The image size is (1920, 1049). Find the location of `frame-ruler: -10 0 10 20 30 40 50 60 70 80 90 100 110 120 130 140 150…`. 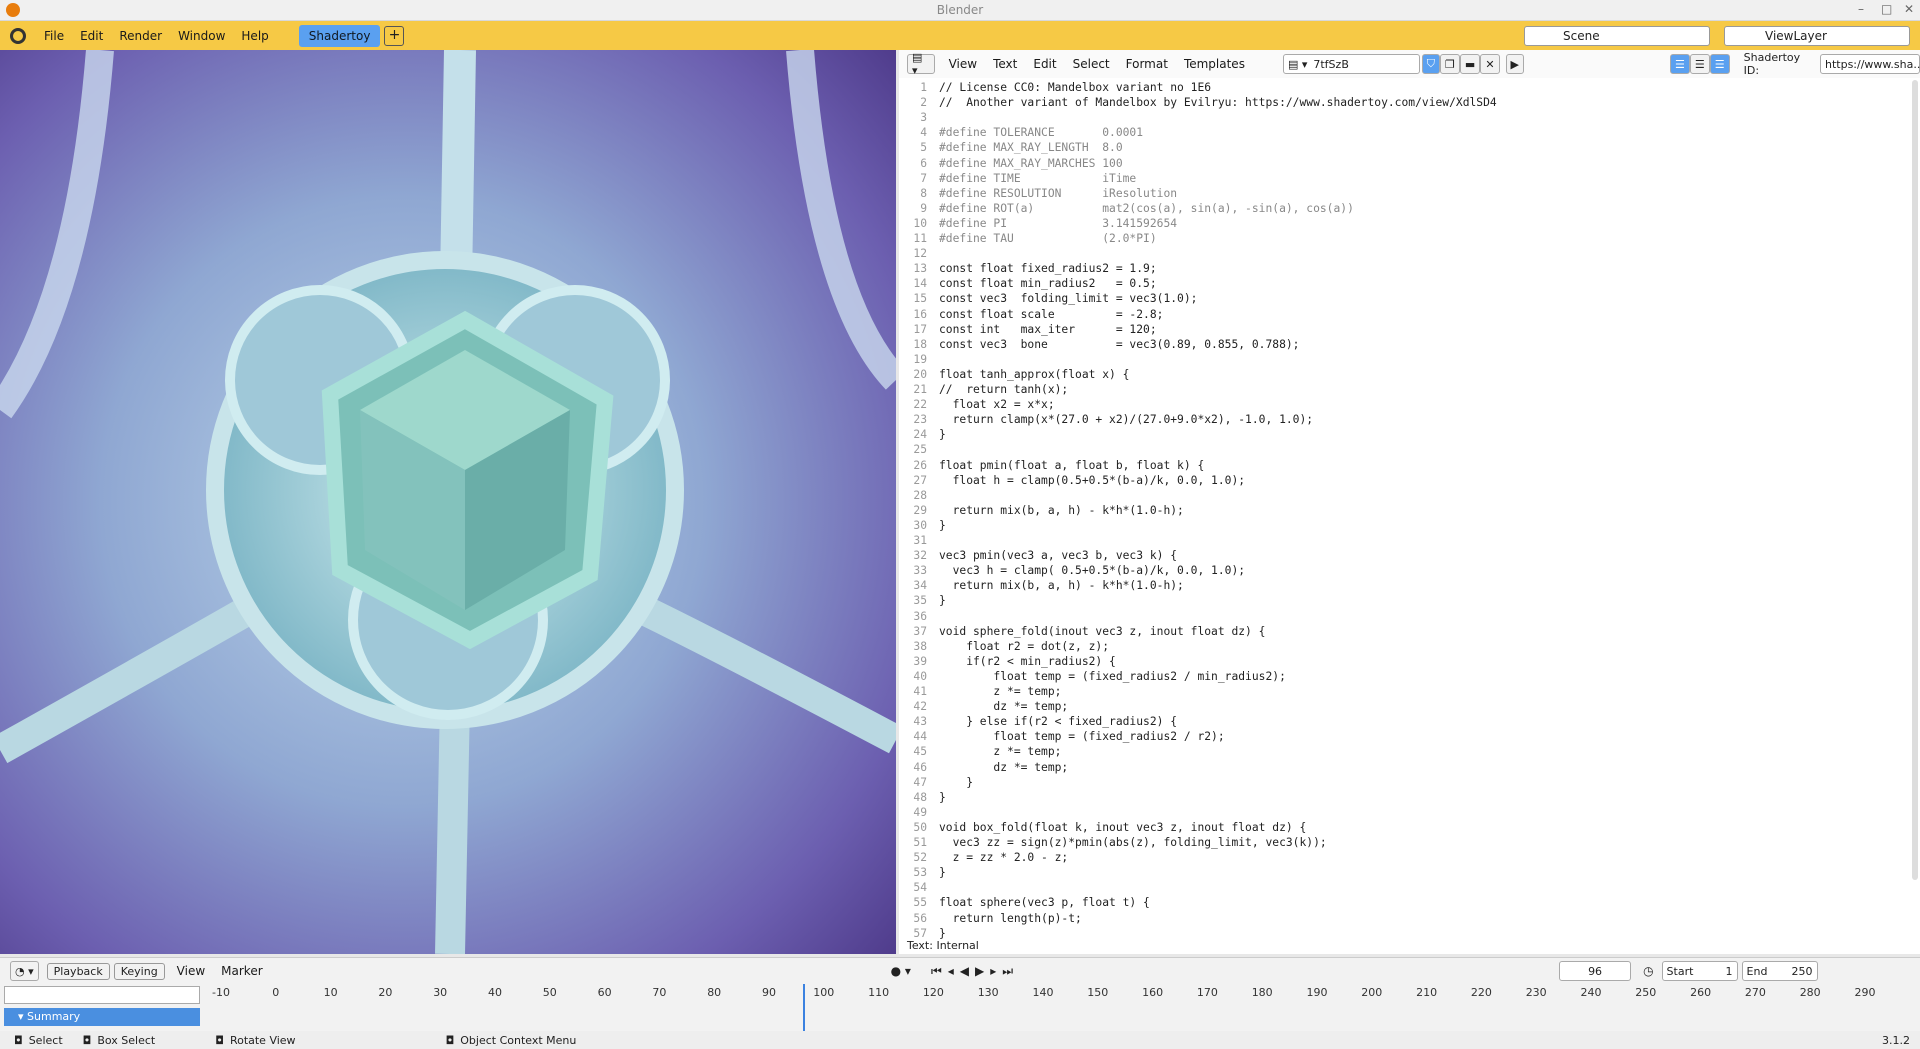

frame-ruler: -10 0 10 20 30 40 50 60 70 80 90 100 110 120 130 140 150… is located at coordinates (1062, 996).